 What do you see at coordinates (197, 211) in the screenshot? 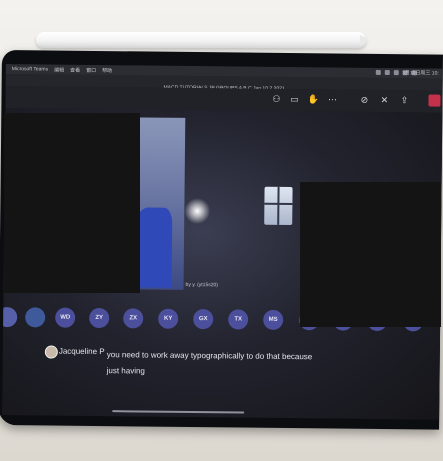
I see `lens-flare` at bounding box center [197, 211].